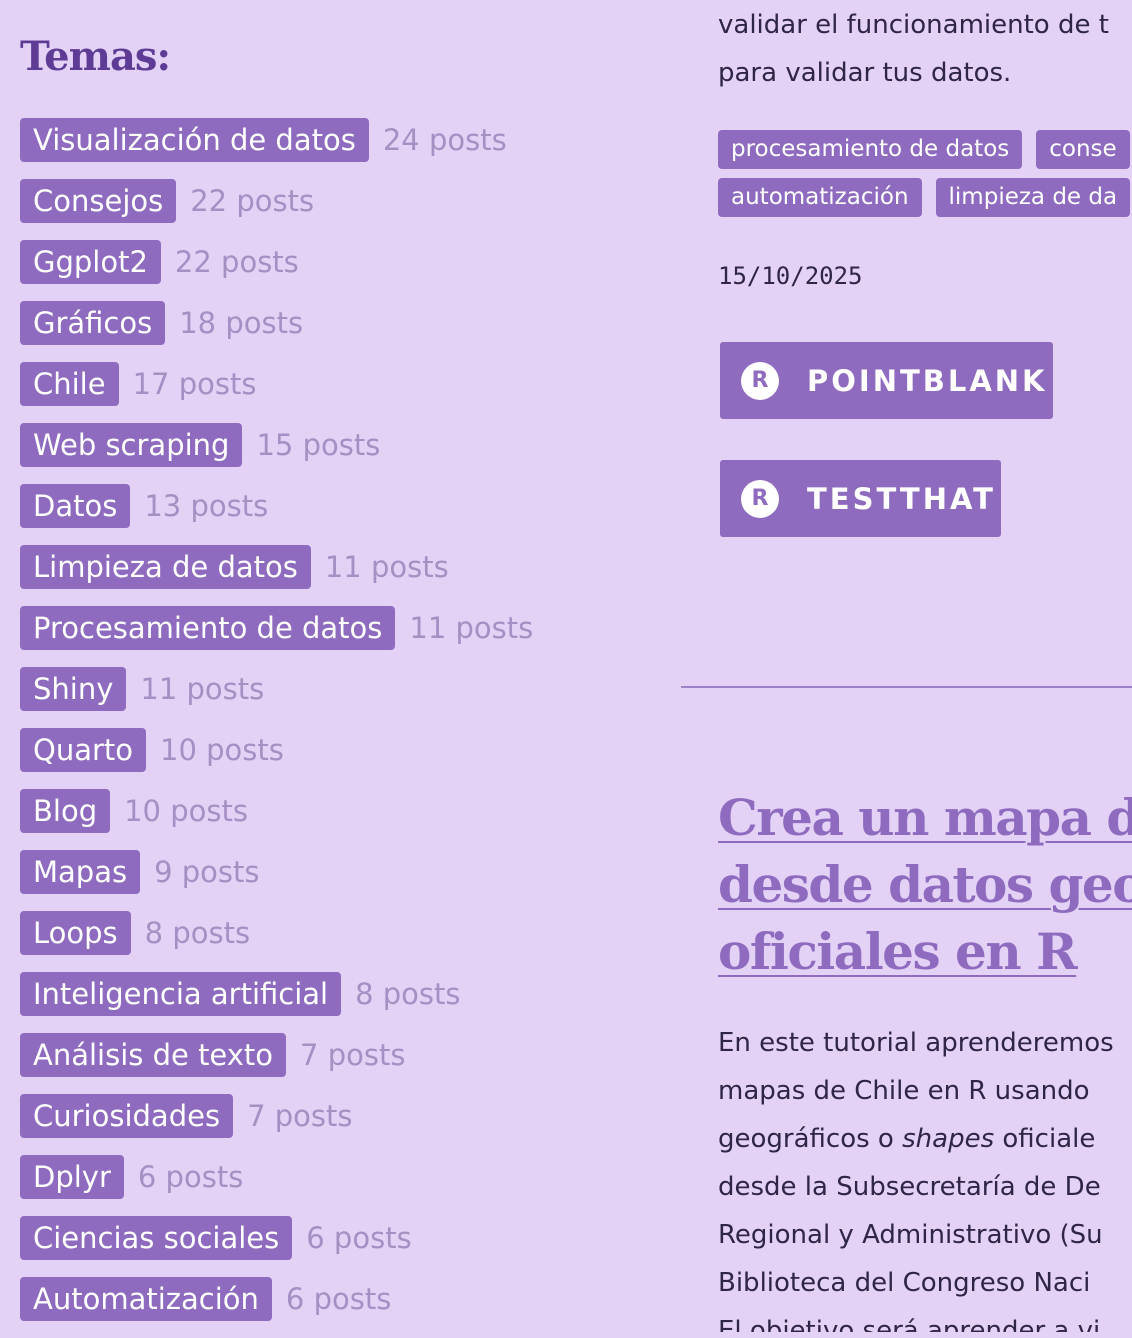  I want to click on topic-tag-link: Limpieza de datos, so click(165, 567).